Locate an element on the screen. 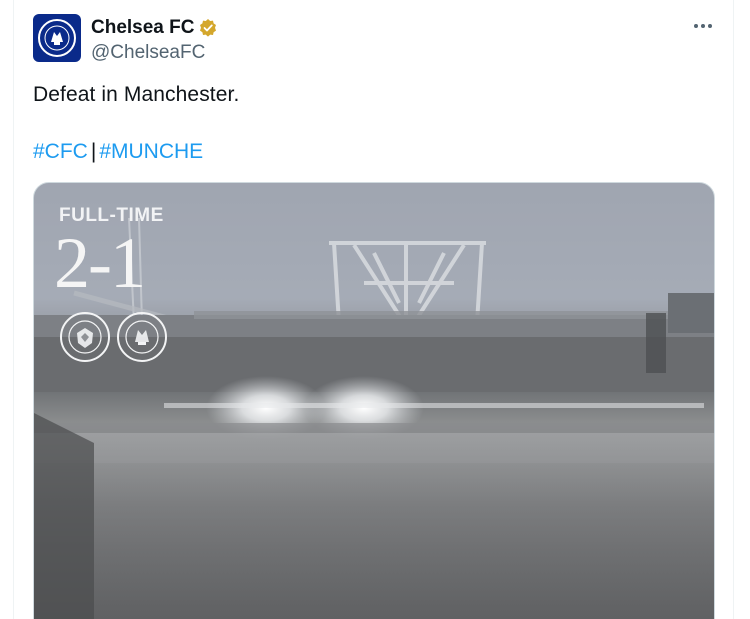 The width and height of the screenshot is (750, 619). hashtags-row: #CFC | #MUNCHE is located at coordinates (118, 152).